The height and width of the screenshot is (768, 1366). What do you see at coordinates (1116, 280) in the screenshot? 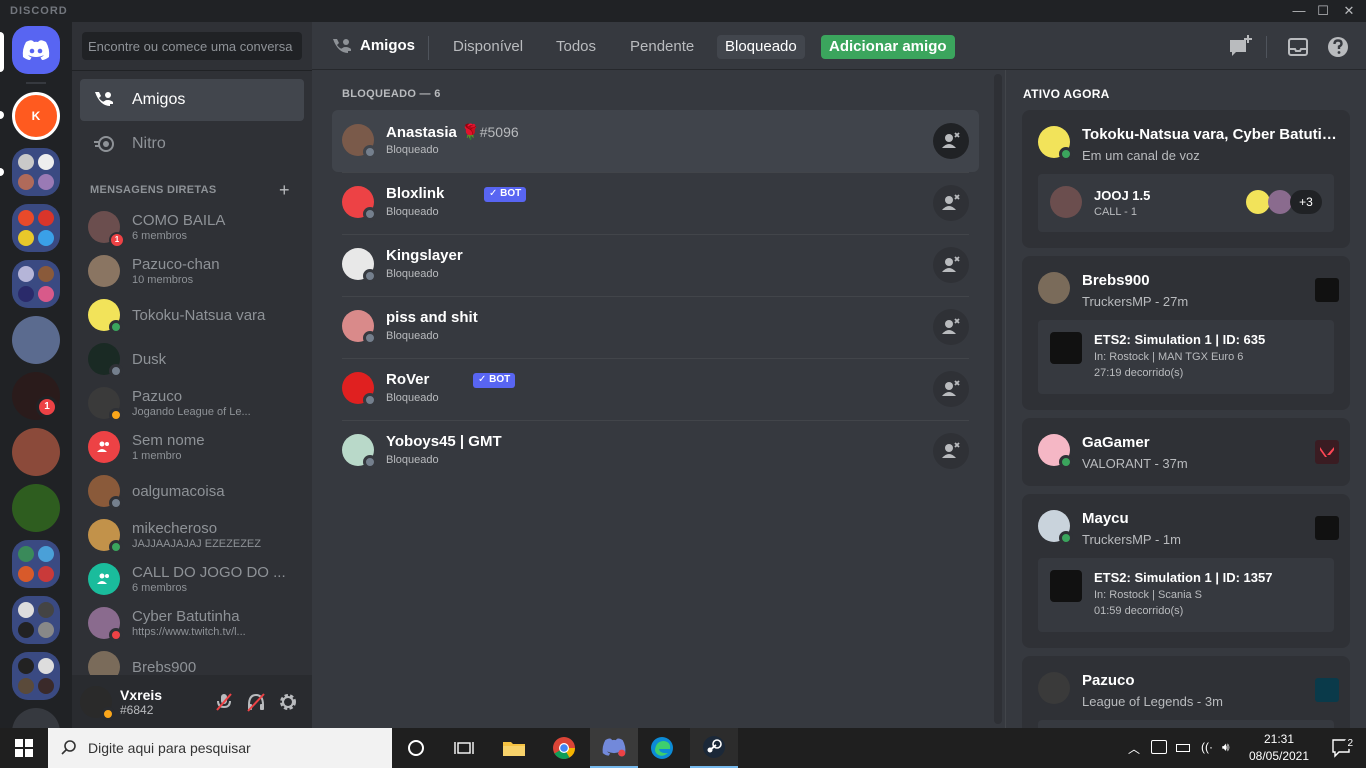
I see `activity-name: Brebs900` at bounding box center [1116, 280].